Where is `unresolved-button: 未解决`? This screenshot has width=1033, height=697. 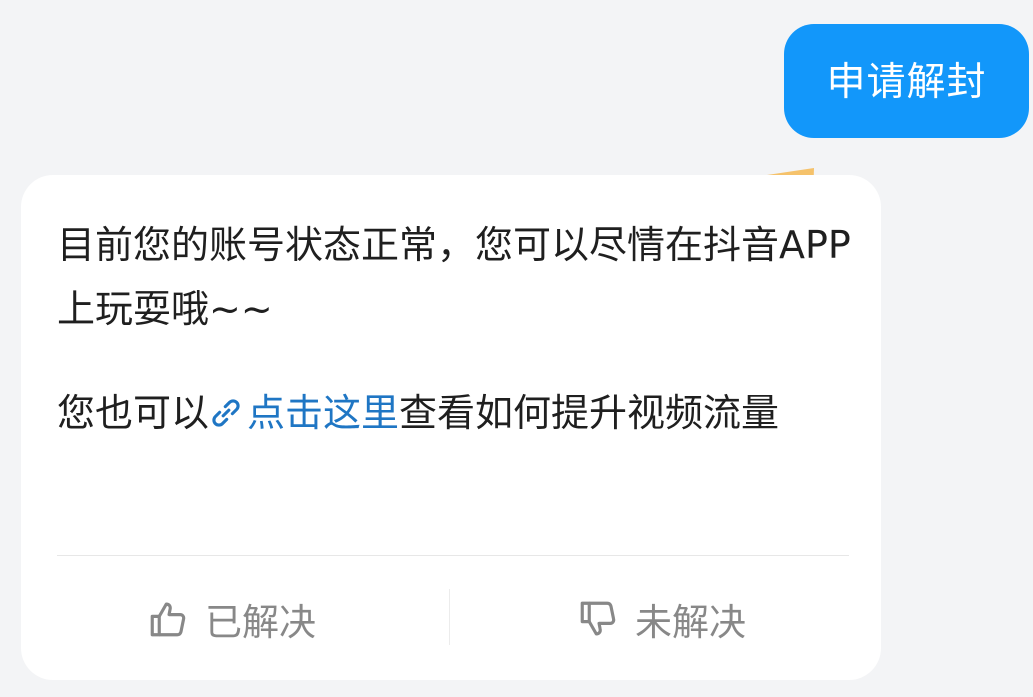
unresolved-button: 未解决 is located at coordinates (661, 619).